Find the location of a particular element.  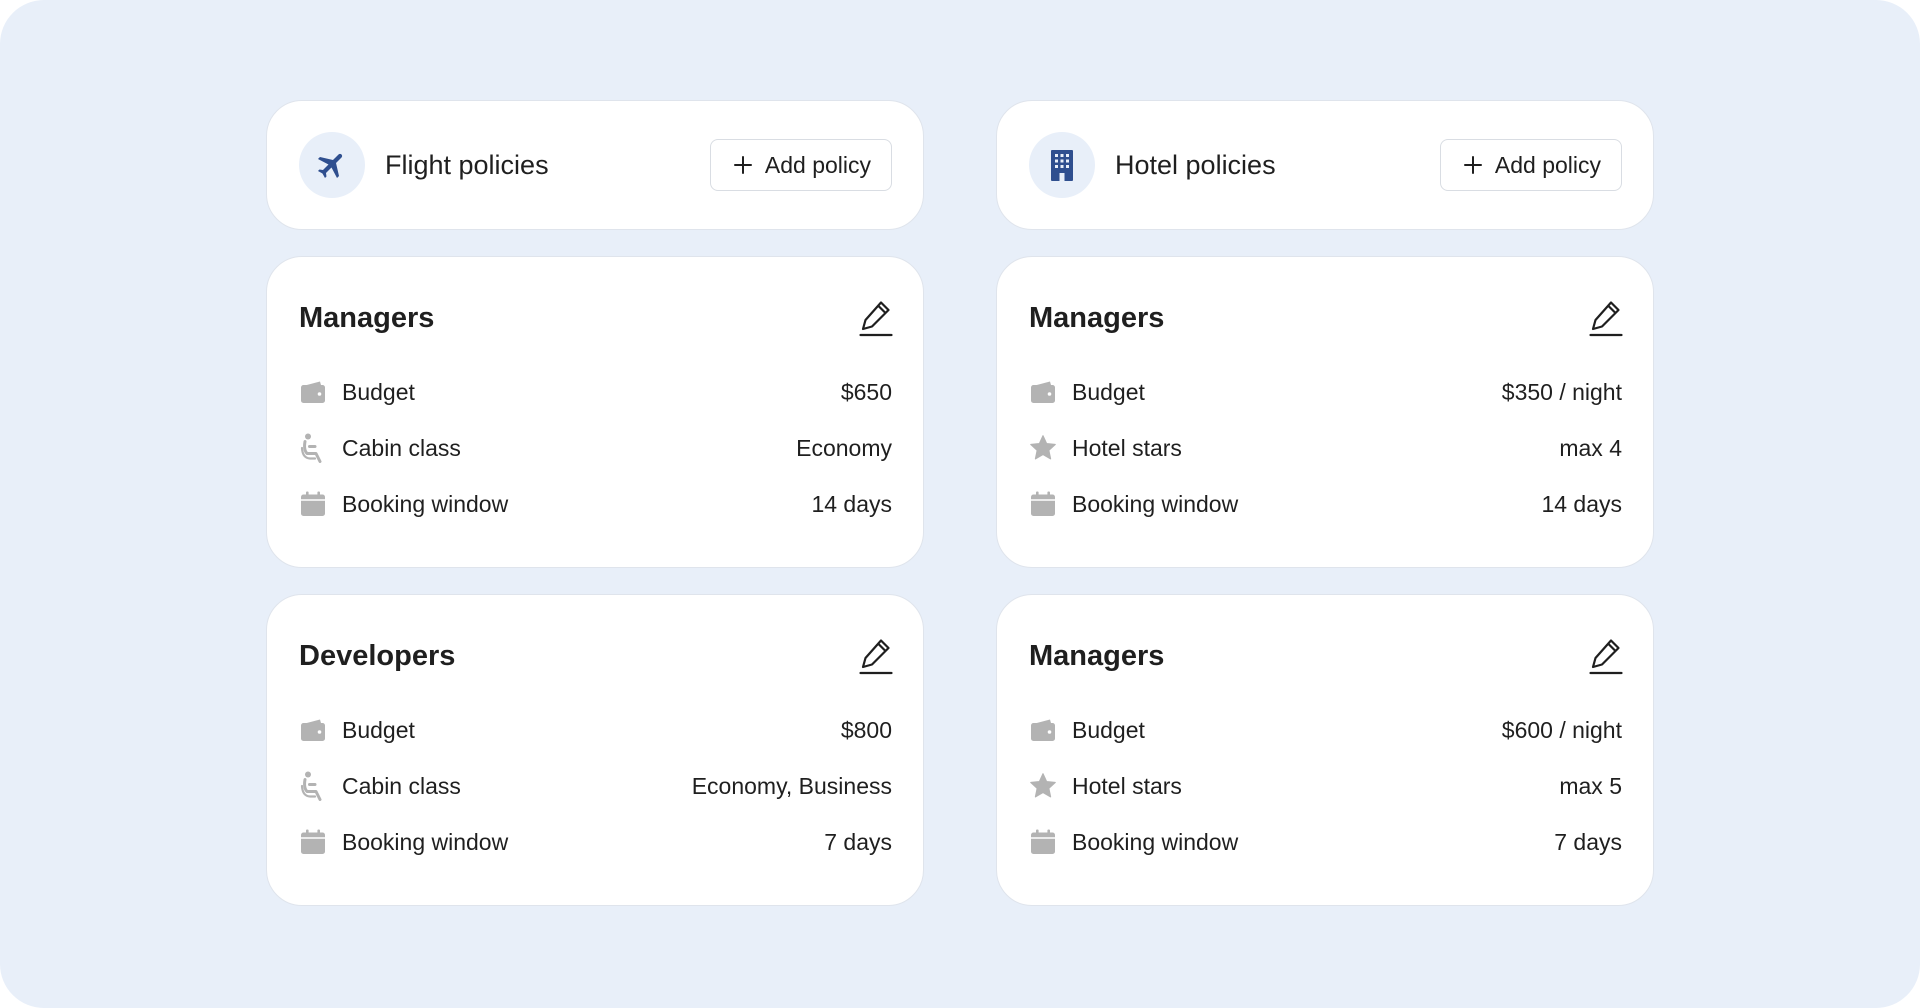

policy-row-budget: Budget $600 / night is located at coordinates (1325, 730).